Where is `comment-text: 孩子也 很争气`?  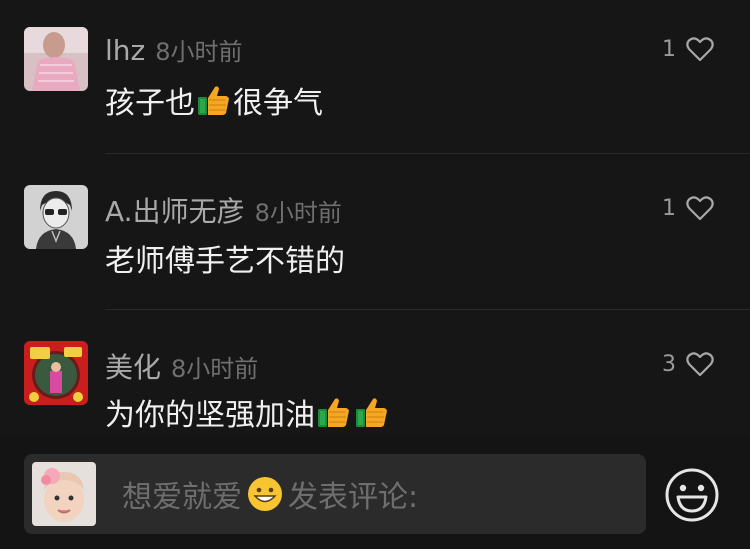
comment-text: 孩子也 很争气 is located at coordinates (214, 100).